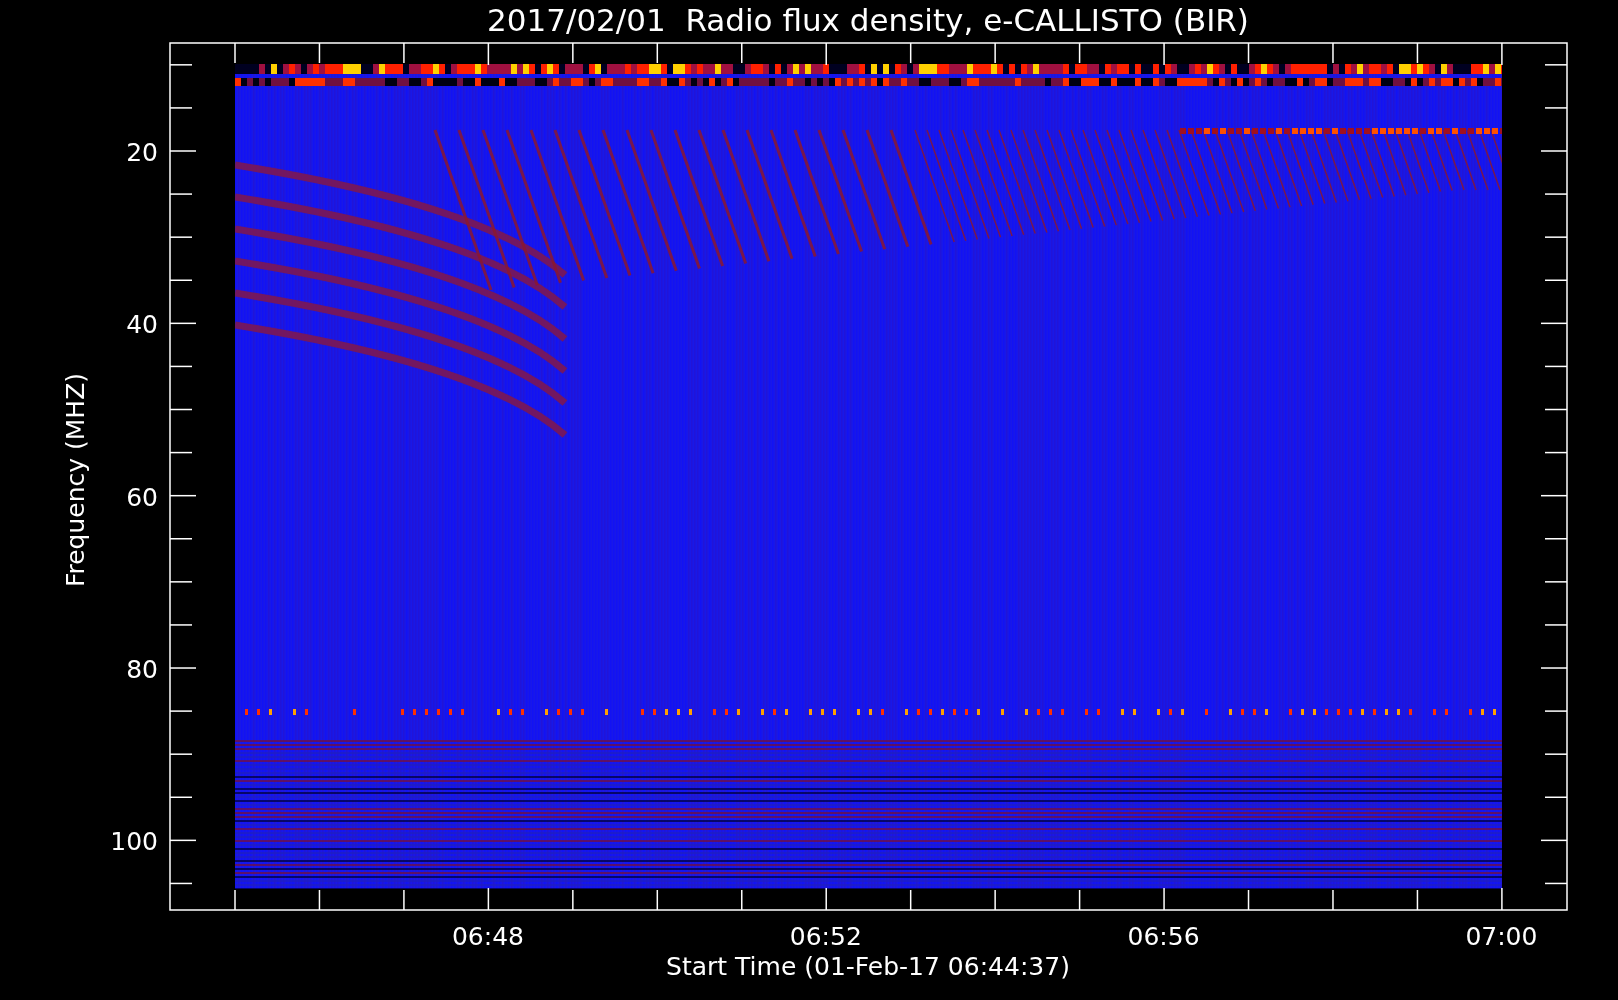 The height and width of the screenshot is (1000, 1618). What do you see at coordinates (868, 966) in the screenshot?
I see `x-axis-label: Start Time (01-Feb-17 06:44:37)` at bounding box center [868, 966].